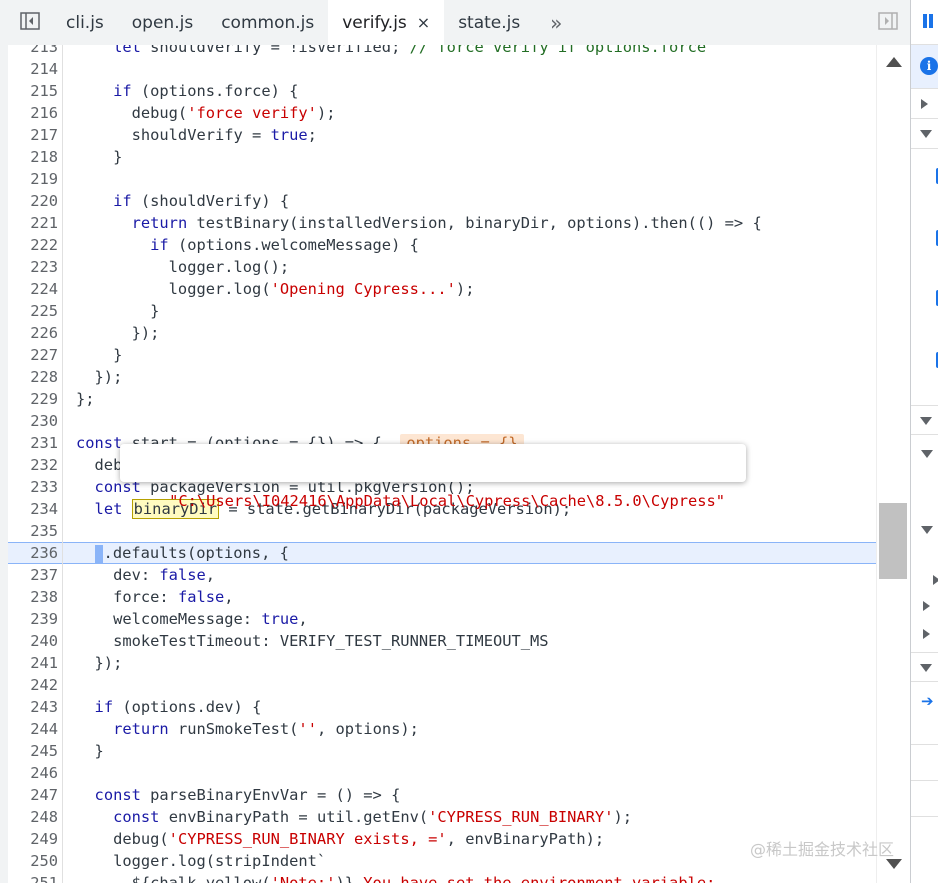  What do you see at coordinates (36, 69) in the screenshot?
I see `line-number: 214` at bounding box center [36, 69].